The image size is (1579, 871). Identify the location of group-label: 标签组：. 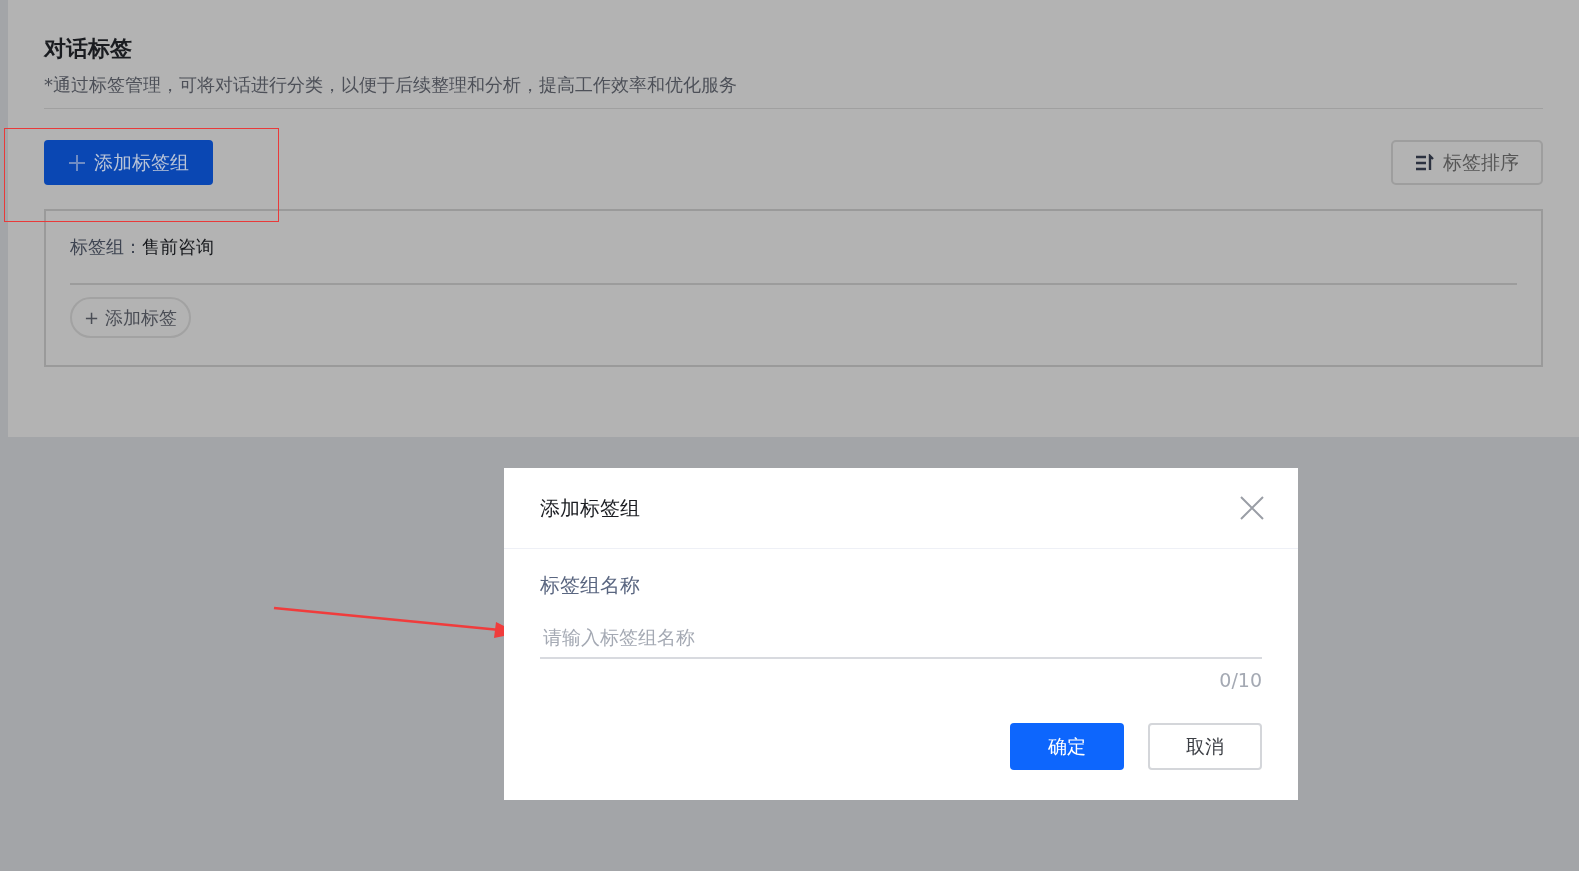
(106, 247).